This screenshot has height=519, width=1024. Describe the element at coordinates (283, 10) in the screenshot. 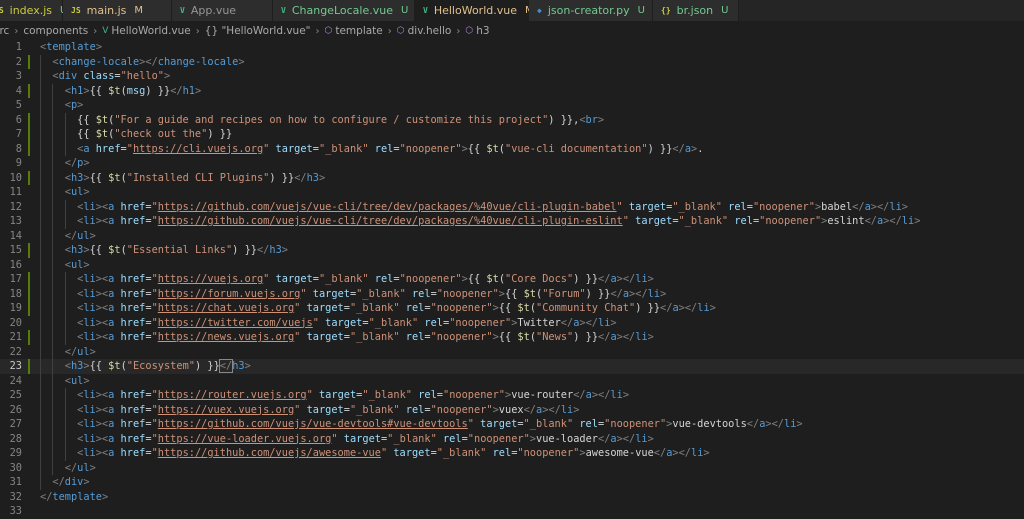

I see `file-type-icon: V` at that location.